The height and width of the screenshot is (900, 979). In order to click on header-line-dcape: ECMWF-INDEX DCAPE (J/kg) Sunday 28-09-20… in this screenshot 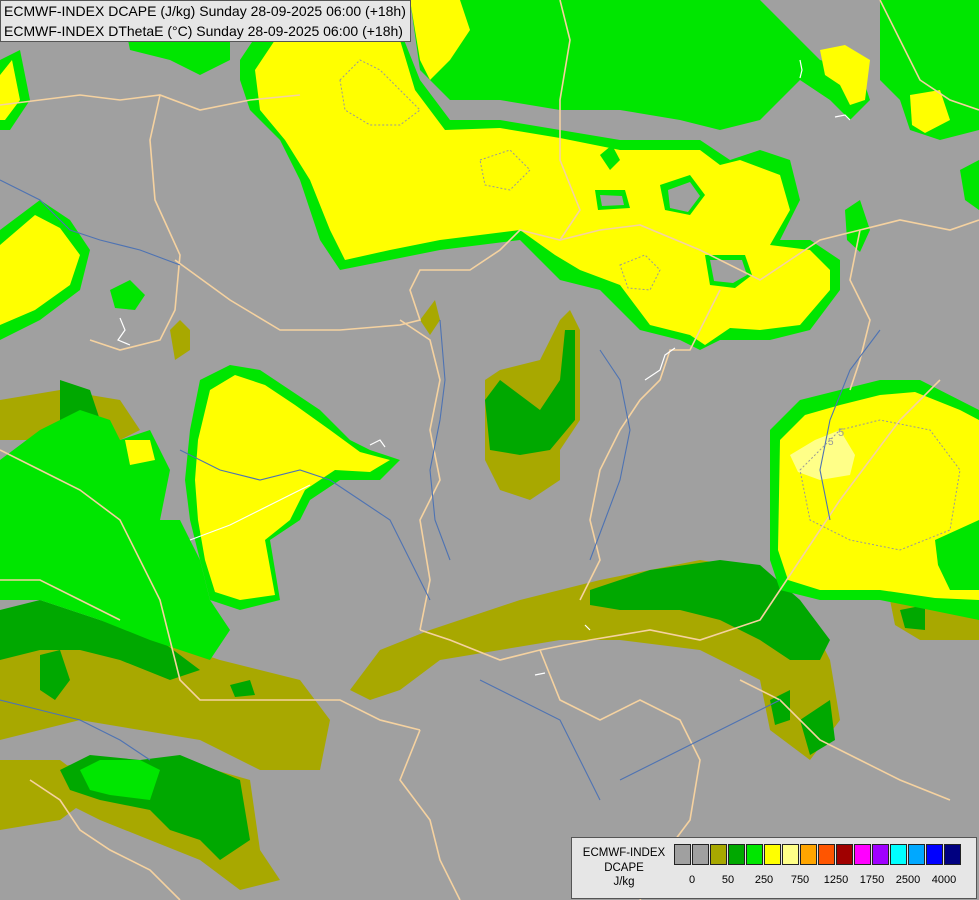, I will do `click(205, 11)`.